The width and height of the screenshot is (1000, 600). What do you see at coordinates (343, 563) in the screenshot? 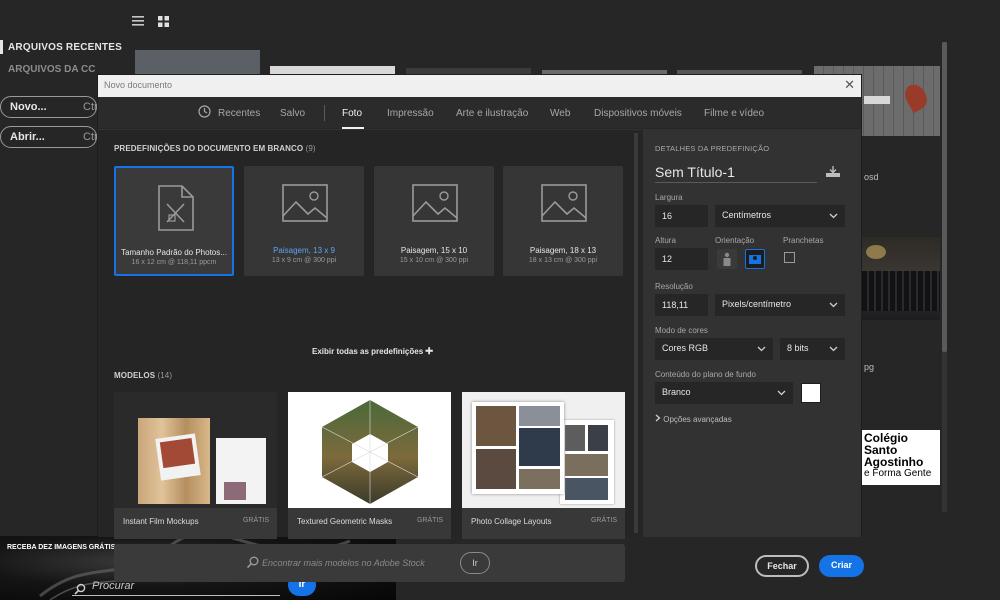
I see `find-templates-placeholder: Encontrar mais modelos no Adobe Stock` at bounding box center [343, 563].